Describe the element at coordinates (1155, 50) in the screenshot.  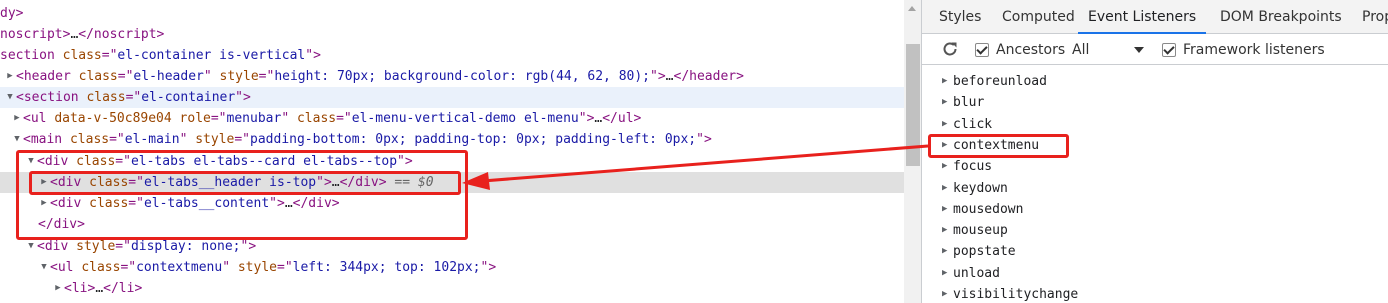
I see `event-listeners-toolbar: Ancestors All Framework listeners` at that location.